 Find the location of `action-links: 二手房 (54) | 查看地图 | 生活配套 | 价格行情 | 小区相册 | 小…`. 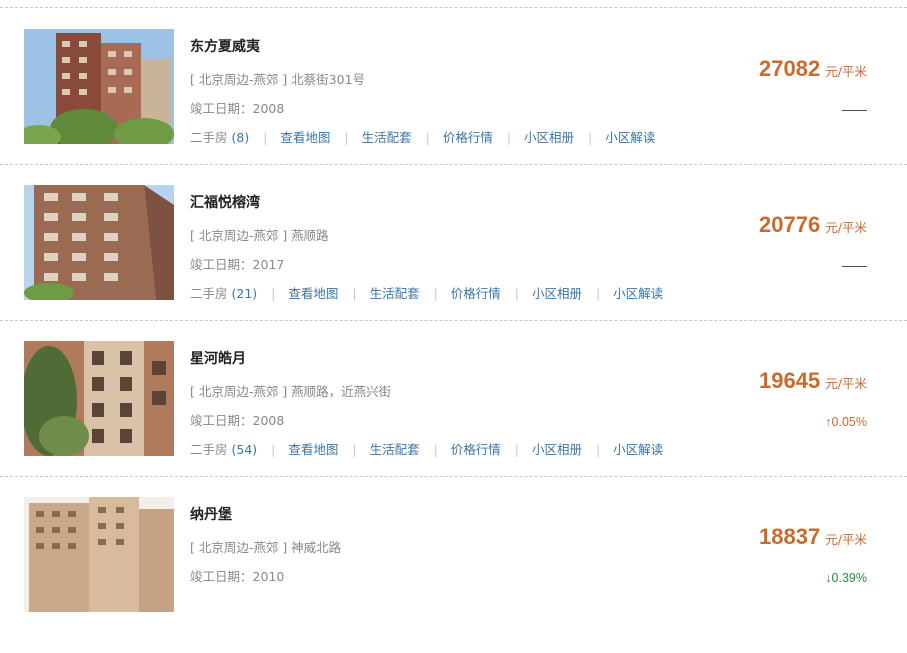

action-links: 二手房 (54) | 查看地图 | 生活配套 | 价格行情 | 小区相册 | 小… is located at coordinates (426, 448).